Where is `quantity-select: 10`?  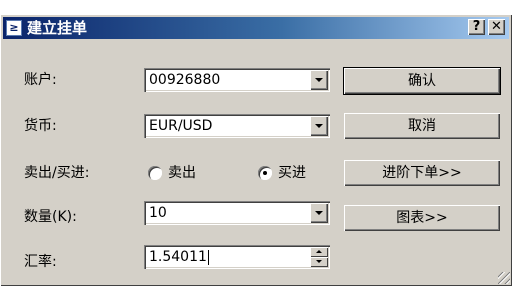
quantity-select: 10 is located at coordinates (237, 213).